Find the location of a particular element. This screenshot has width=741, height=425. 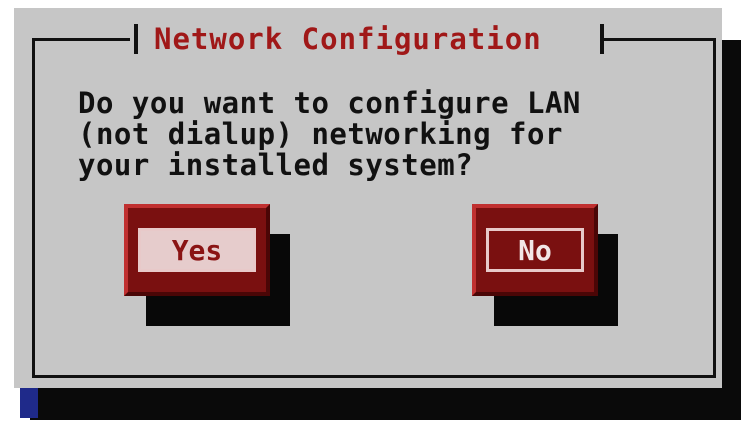

dialog-shadow-bottom is located at coordinates (385, 404).